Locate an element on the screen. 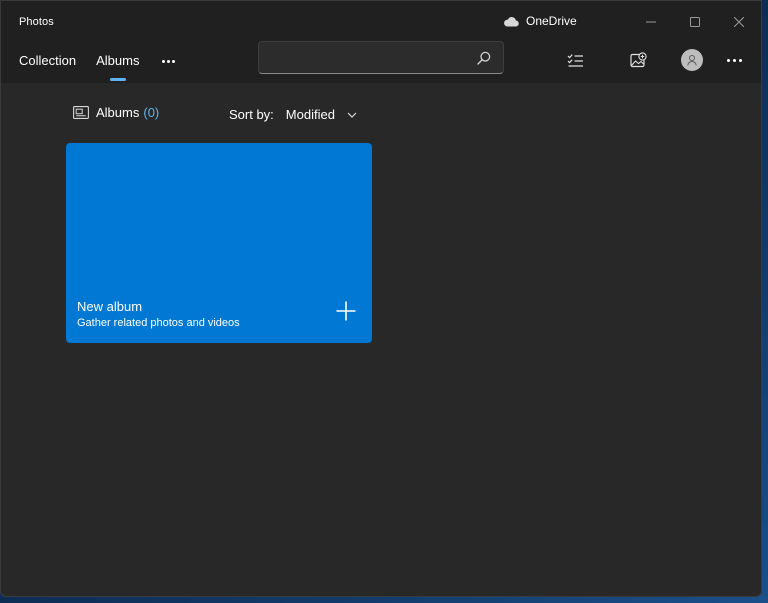 The image size is (768, 603). minimize-button is located at coordinates (651, 22).